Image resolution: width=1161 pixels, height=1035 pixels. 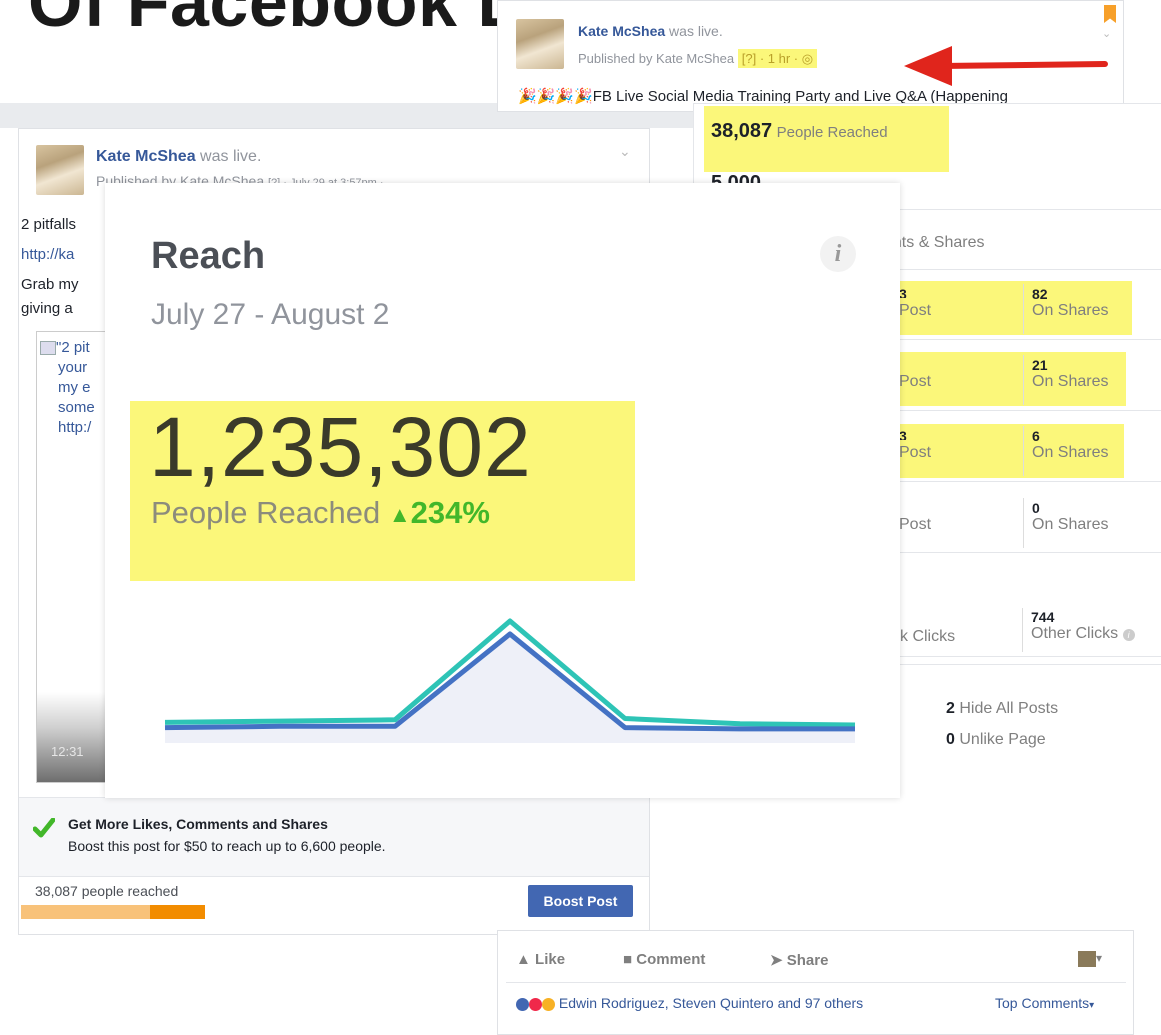 What do you see at coordinates (49, 224) in the screenshot?
I see `post-line: 2 pitfalls` at bounding box center [49, 224].